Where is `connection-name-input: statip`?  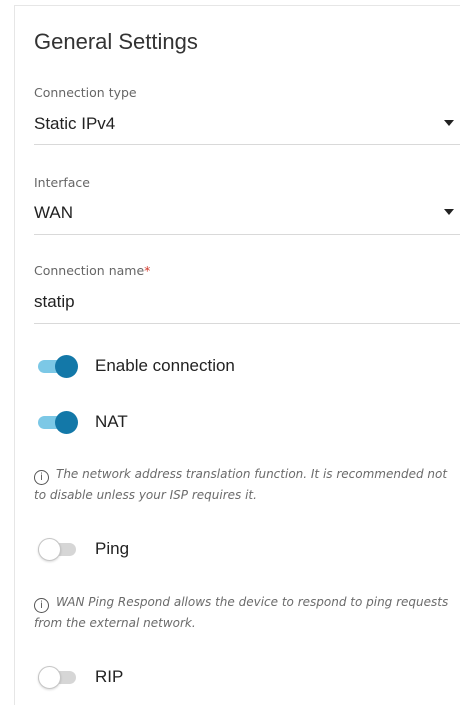
connection-name-input: statip is located at coordinates (246, 302).